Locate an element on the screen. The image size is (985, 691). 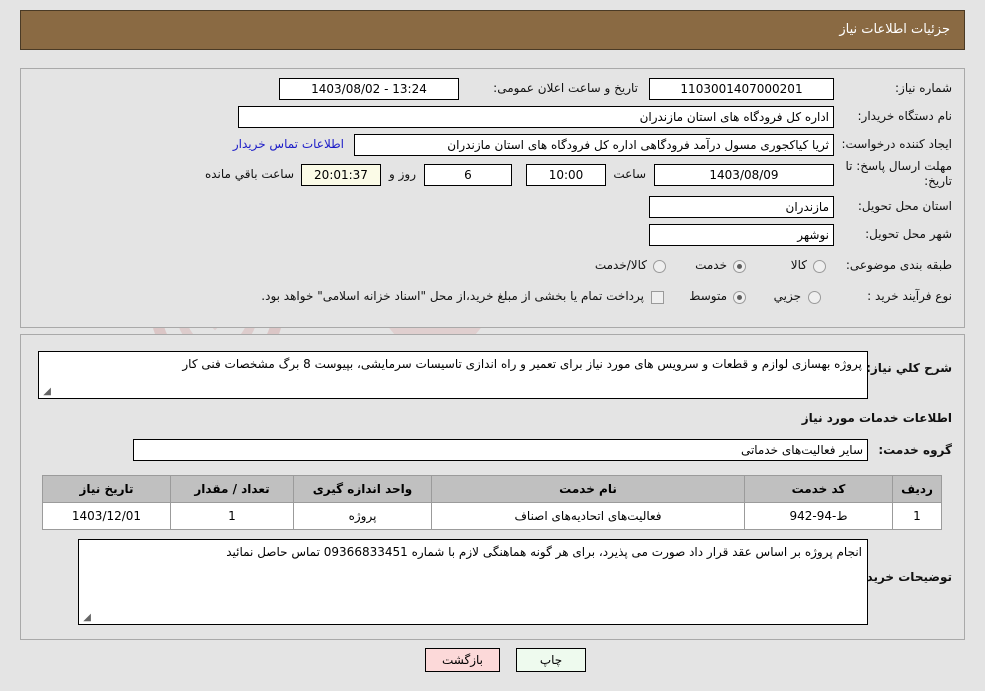
service-group-value: سایر فعالیت‌های خدماتی is located at coordinates (500, 450).